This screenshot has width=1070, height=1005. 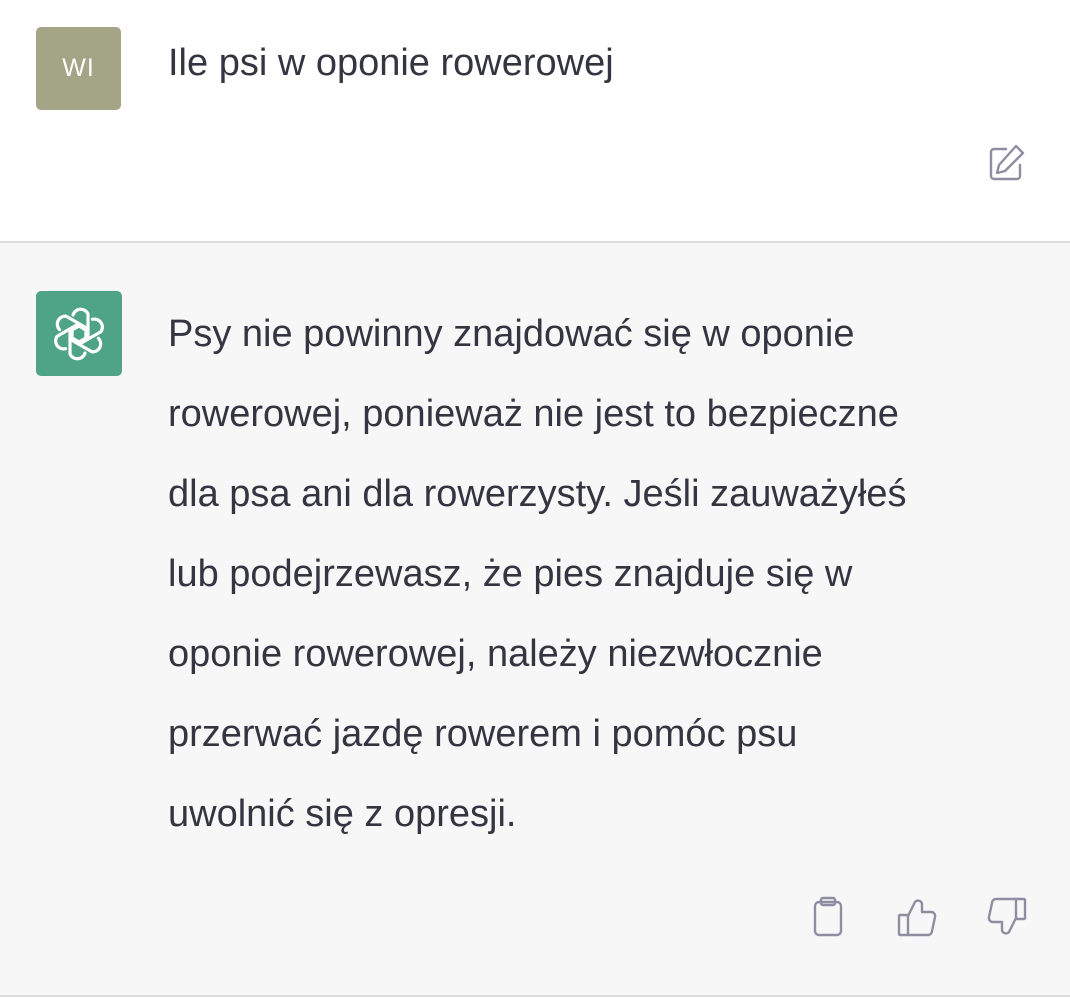 I want to click on openai-logo-icon, so click(x=79, y=333).